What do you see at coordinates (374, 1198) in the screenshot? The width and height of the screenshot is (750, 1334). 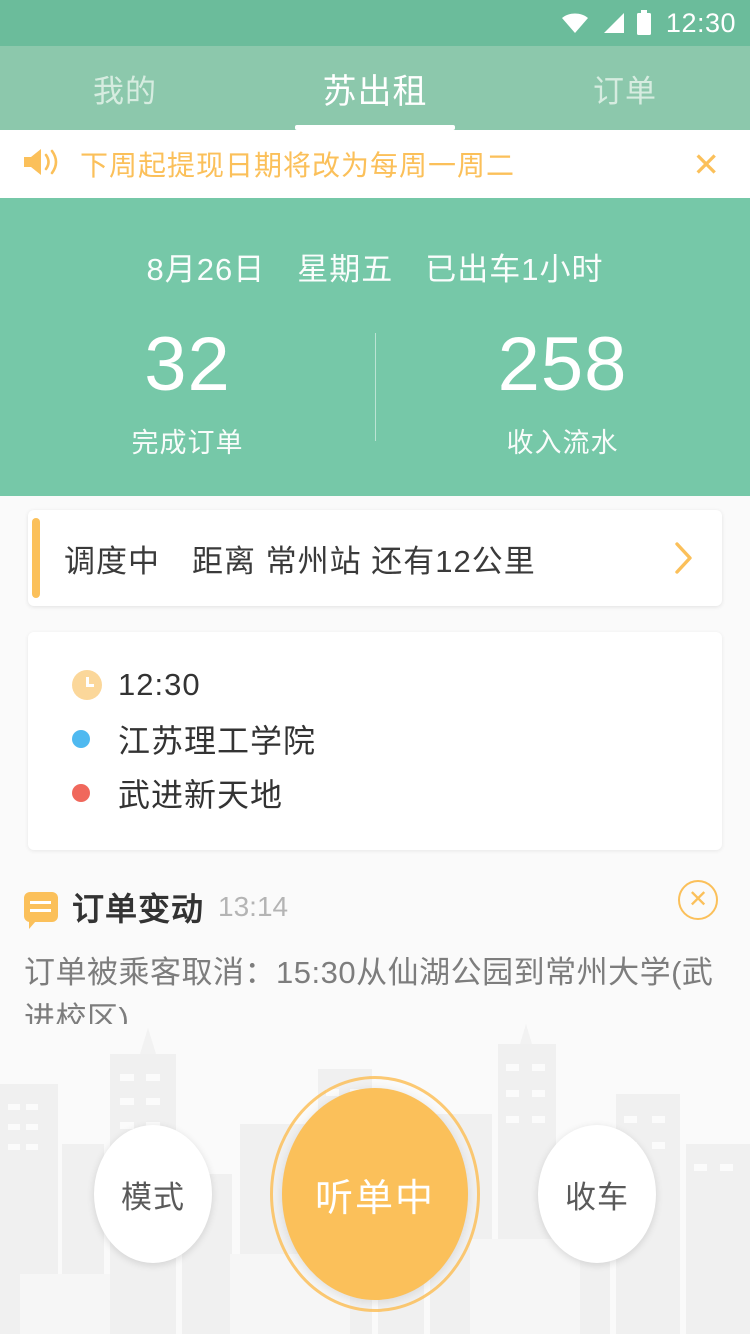 I see `listening-status-label: 听单中` at bounding box center [374, 1198].